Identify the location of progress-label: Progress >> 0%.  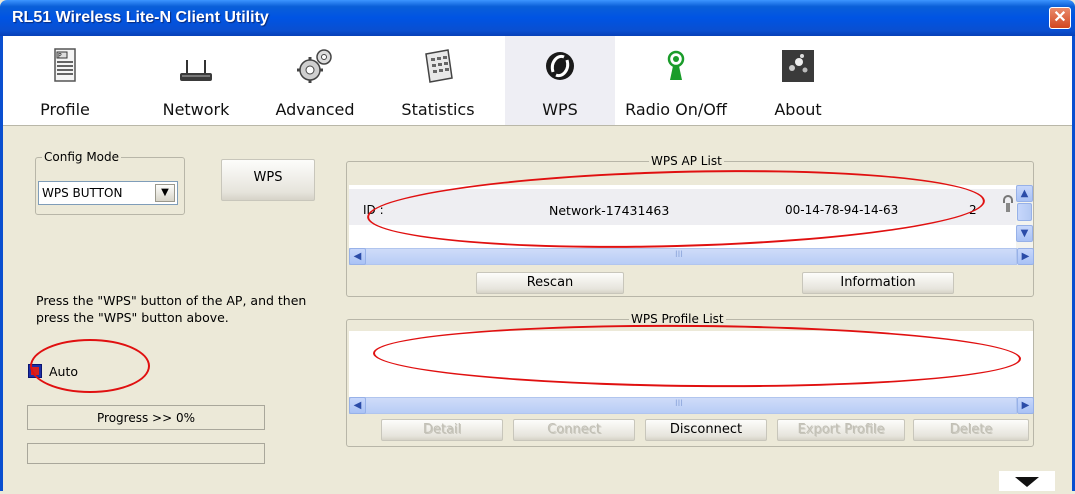
(146, 418).